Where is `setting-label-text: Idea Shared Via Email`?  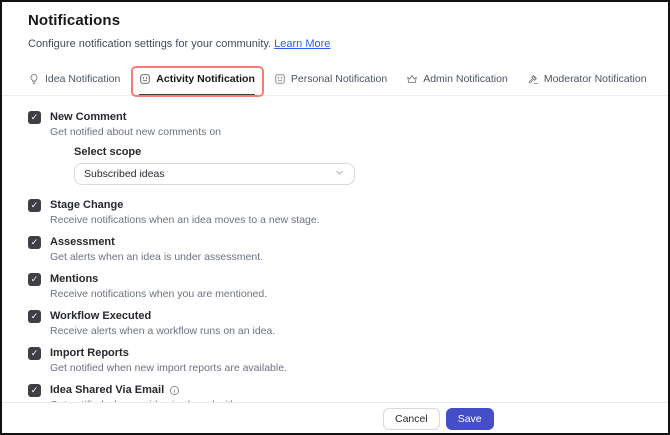 setting-label-text: Idea Shared Via Email is located at coordinates (107, 390).